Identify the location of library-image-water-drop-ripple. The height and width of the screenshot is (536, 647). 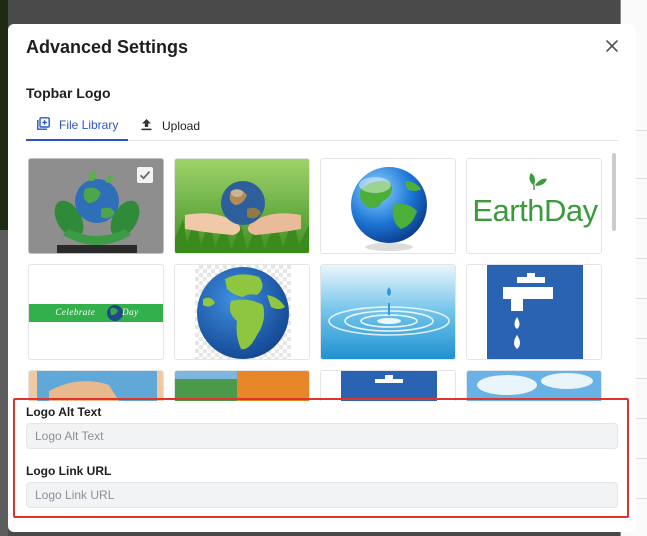
(388, 312).